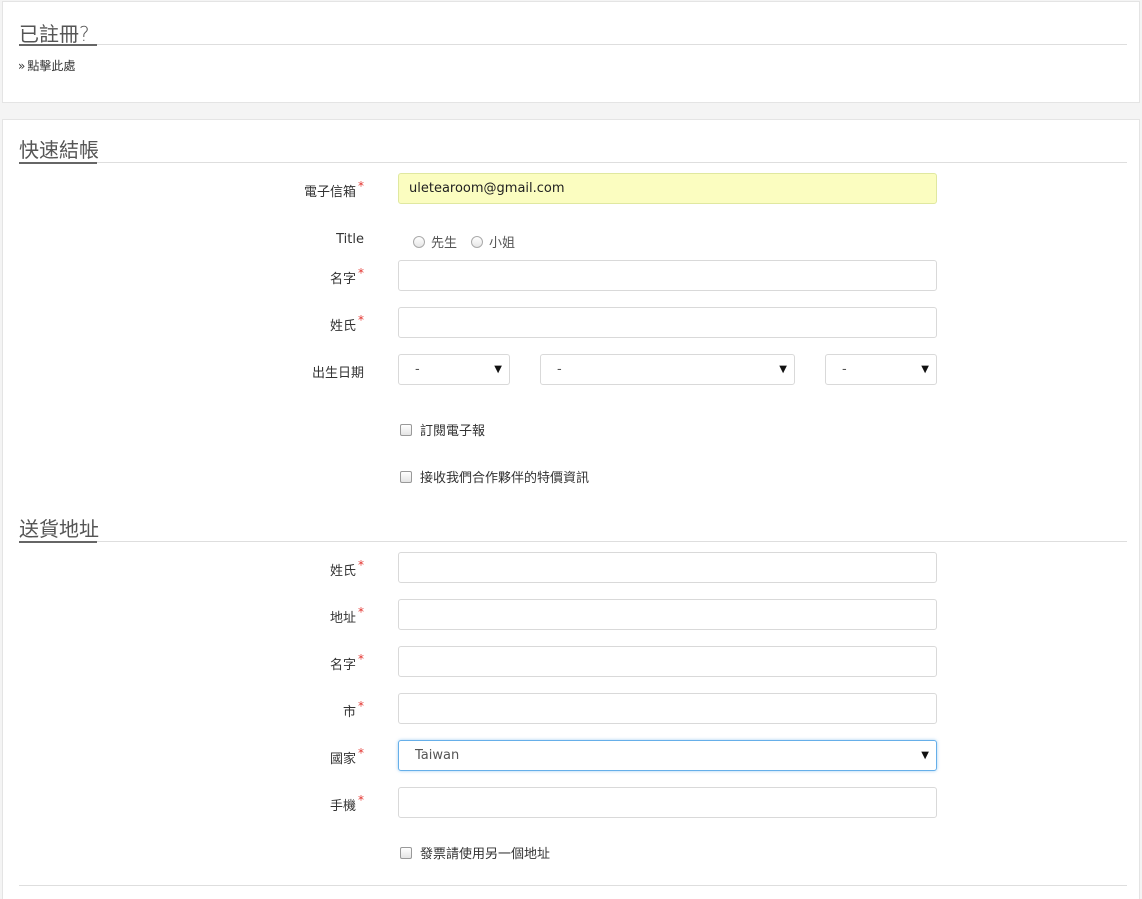  I want to click on checkout-title-accent, so click(58, 163).